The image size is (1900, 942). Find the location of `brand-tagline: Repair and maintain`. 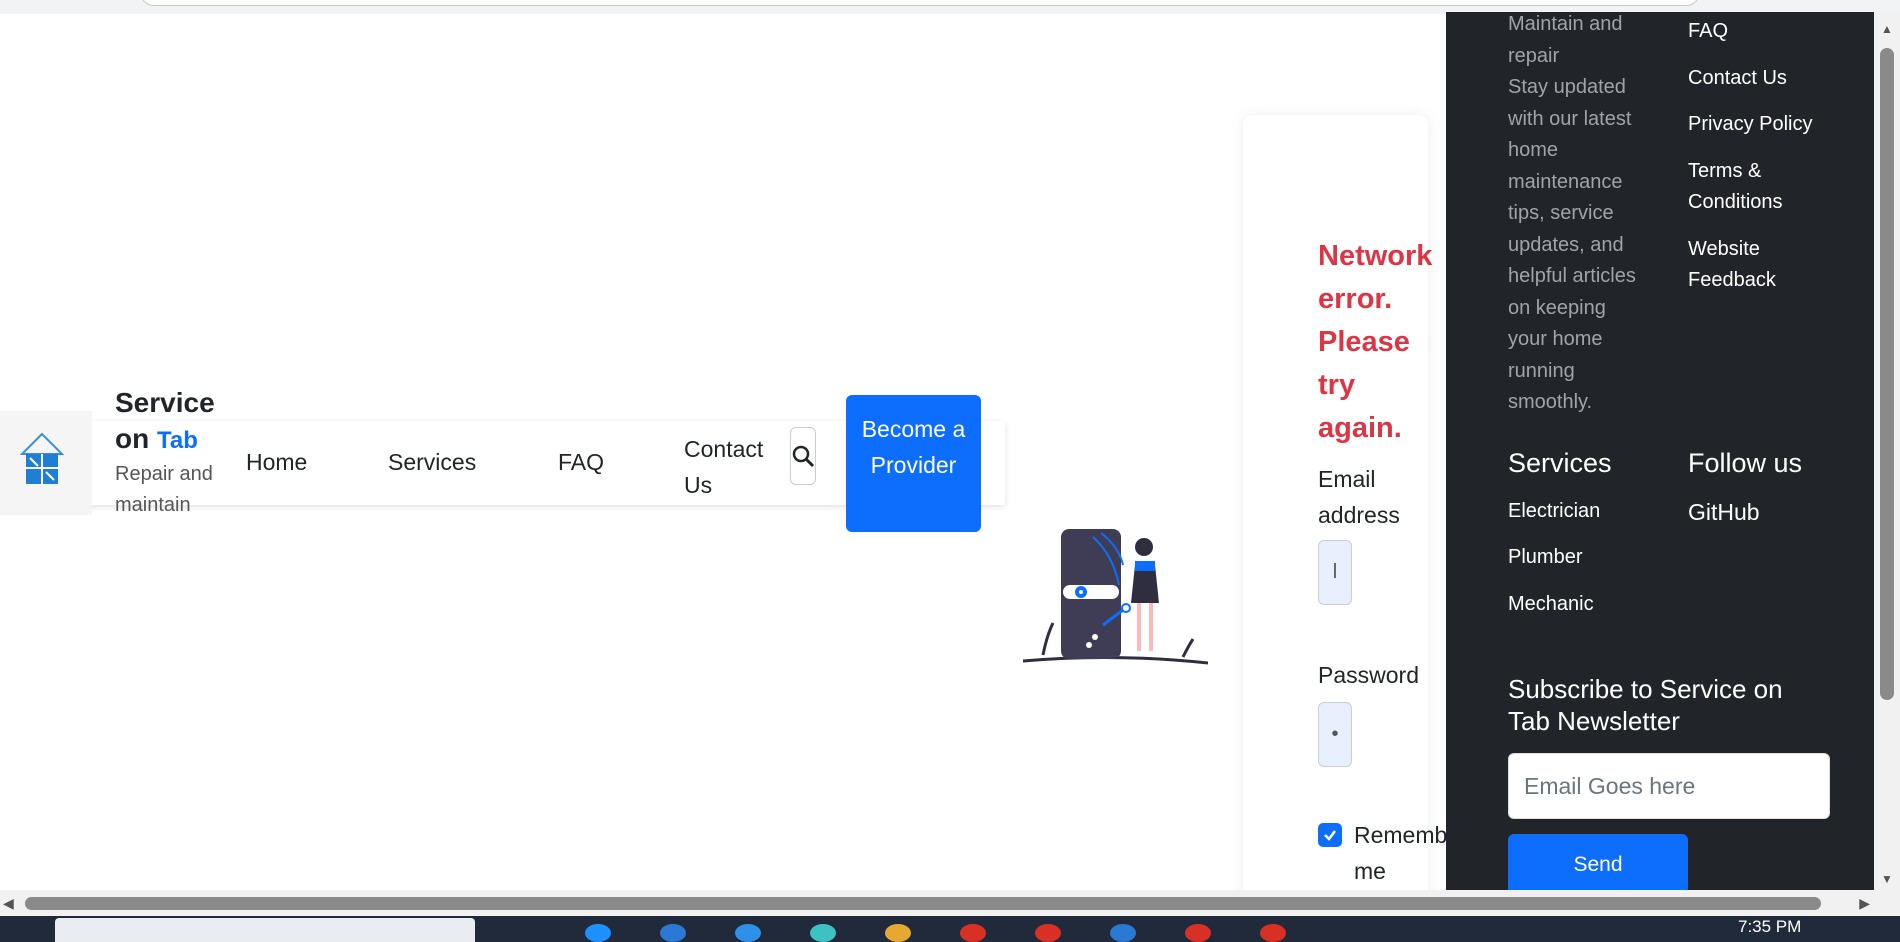

brand-tagline: Repair and maintain is located at coordinates (164, 489).